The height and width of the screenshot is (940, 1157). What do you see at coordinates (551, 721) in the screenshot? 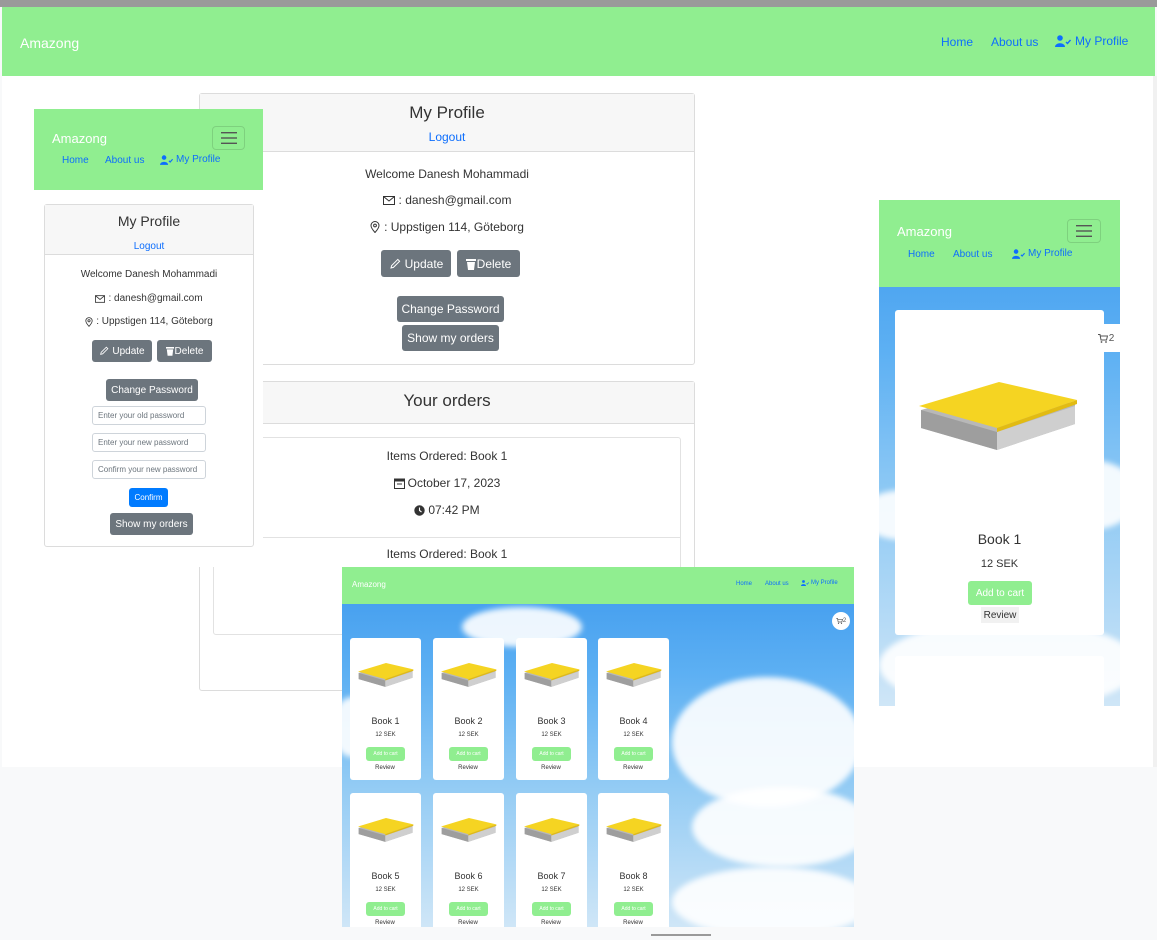
I see `product-name: Book 3` at bounding box center [551, 721].